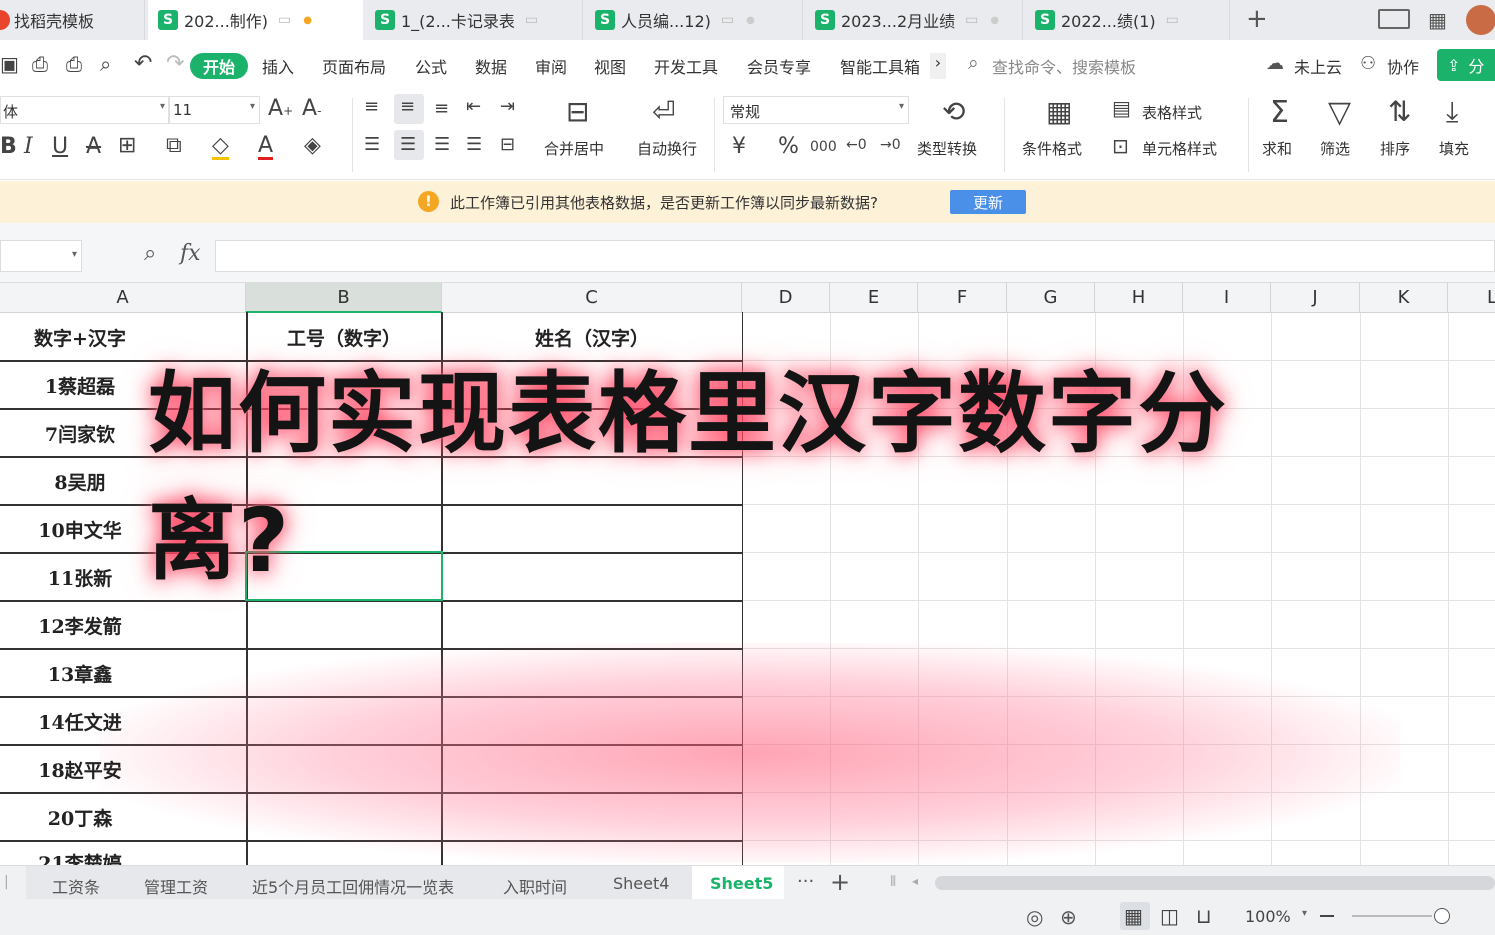  What do you see at coordinates (474, 20) in the screenshot?
I see `tab-doc-2: S 1_(2...卡记录表 ▭` at bounding box center [474, 20].